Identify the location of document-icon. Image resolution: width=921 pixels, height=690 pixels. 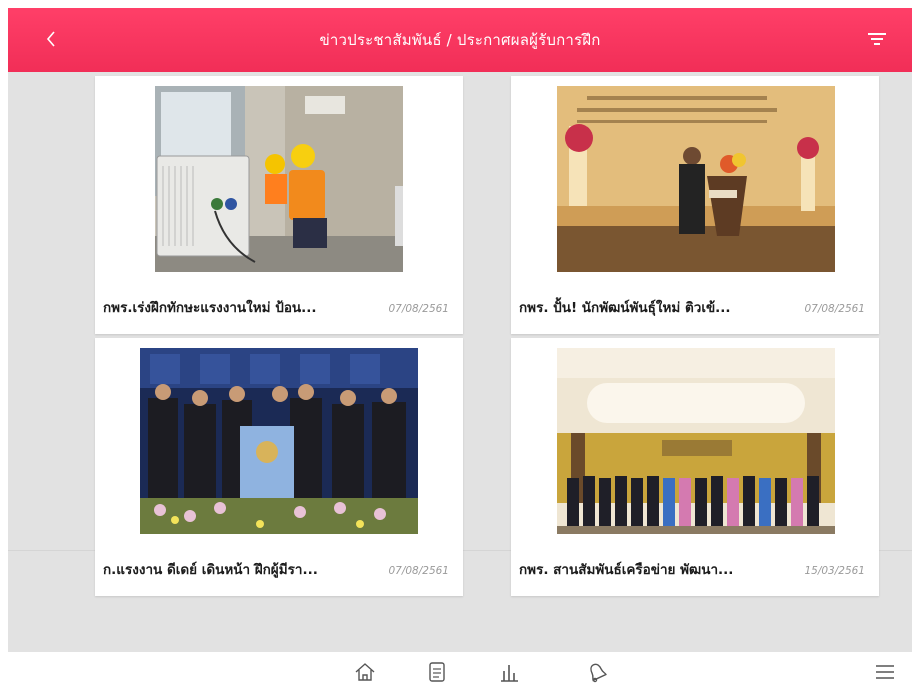
(437, 672).